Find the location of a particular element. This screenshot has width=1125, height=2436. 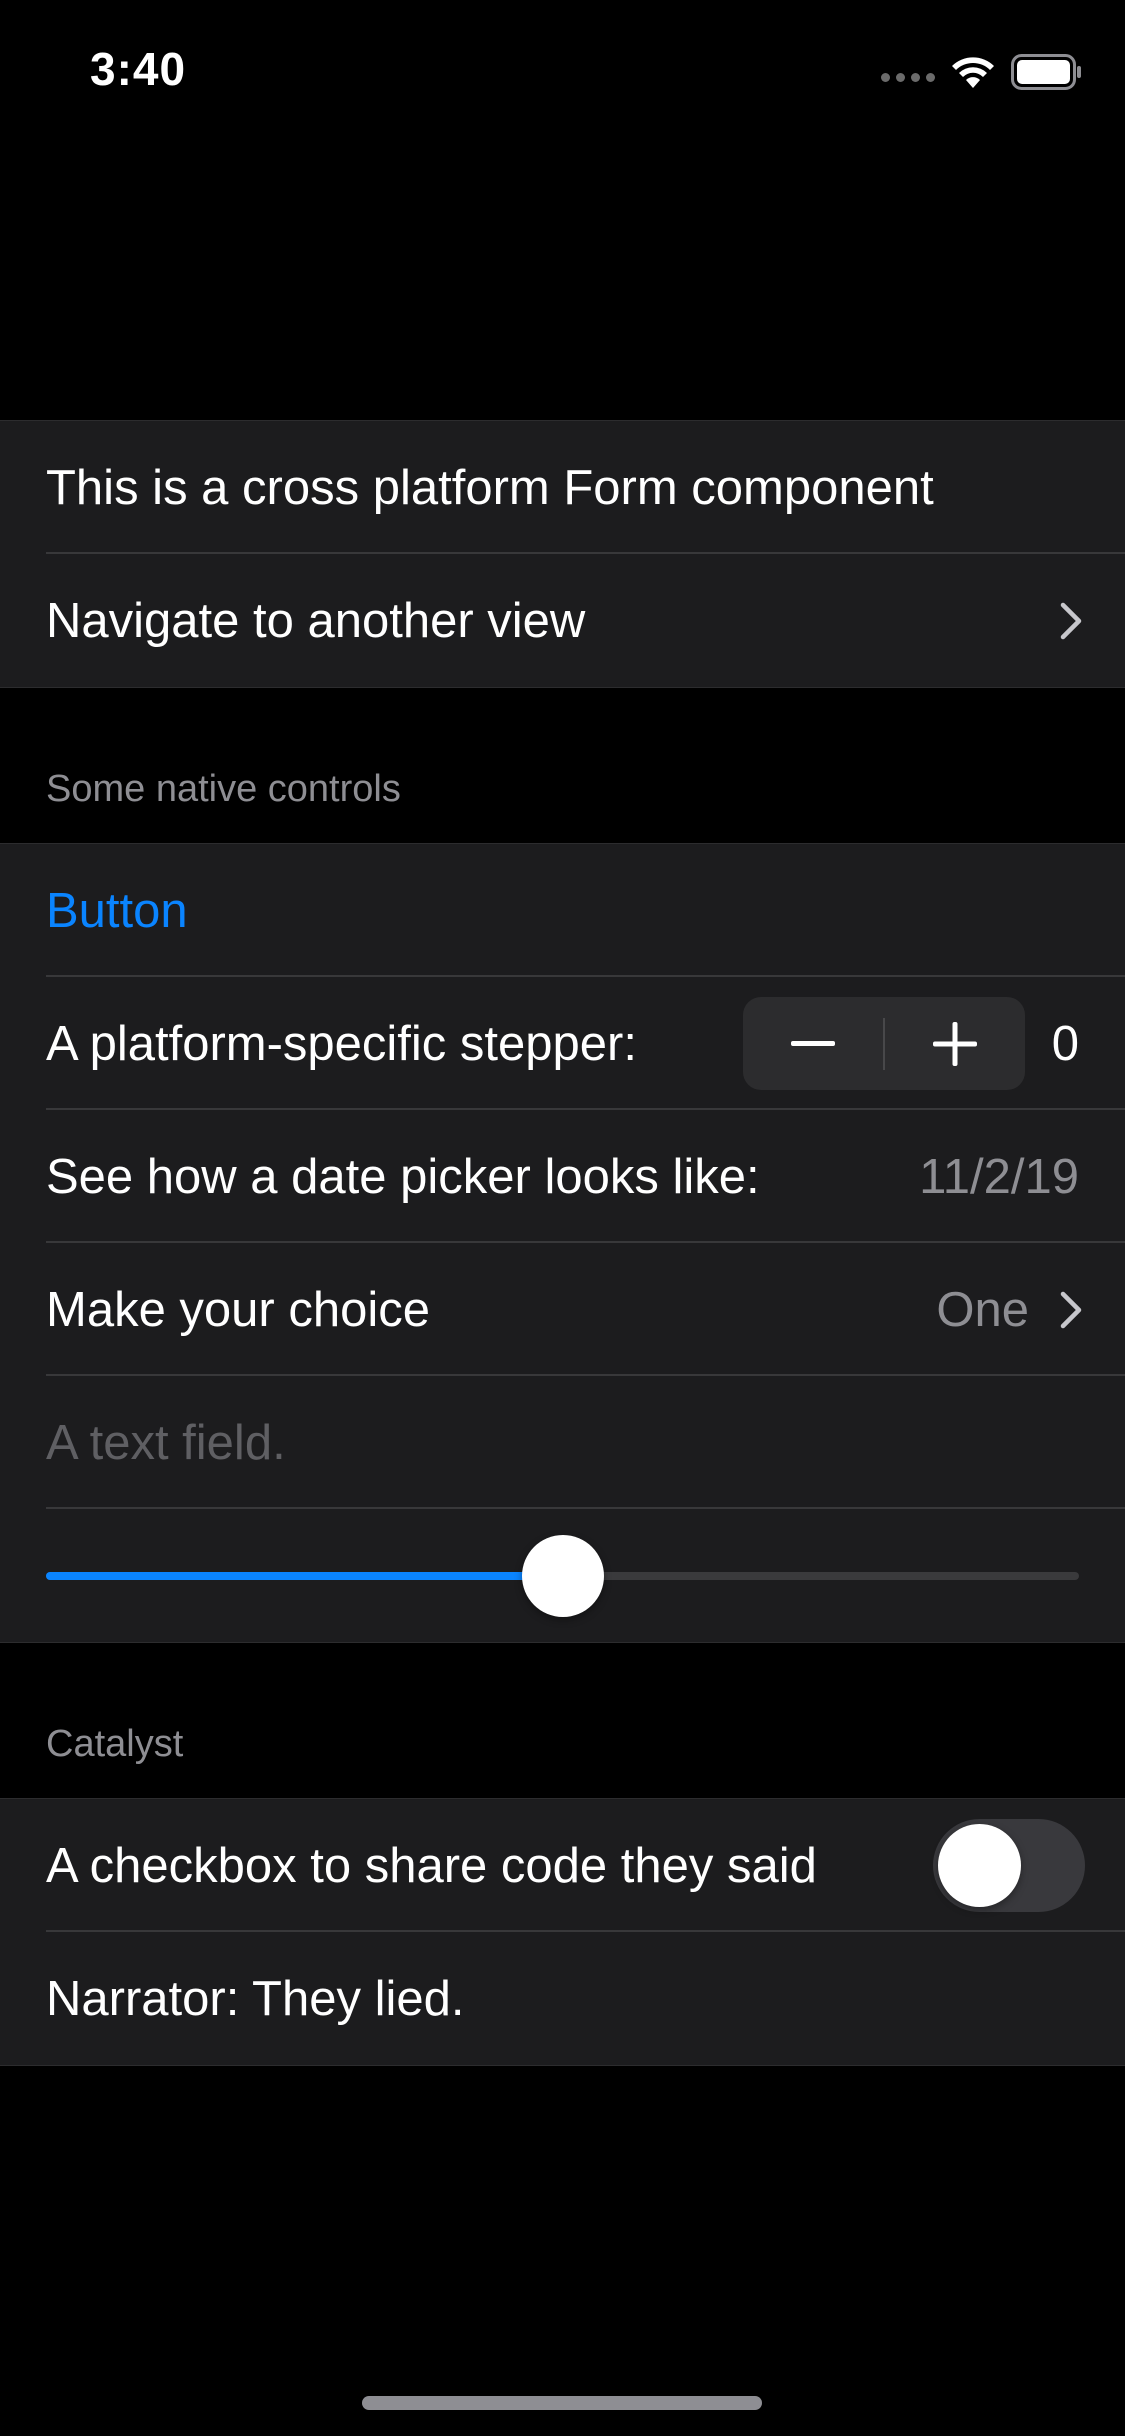

stepper-row: A platform-specific stepper: 0 is located at coordinates (562, 1043).